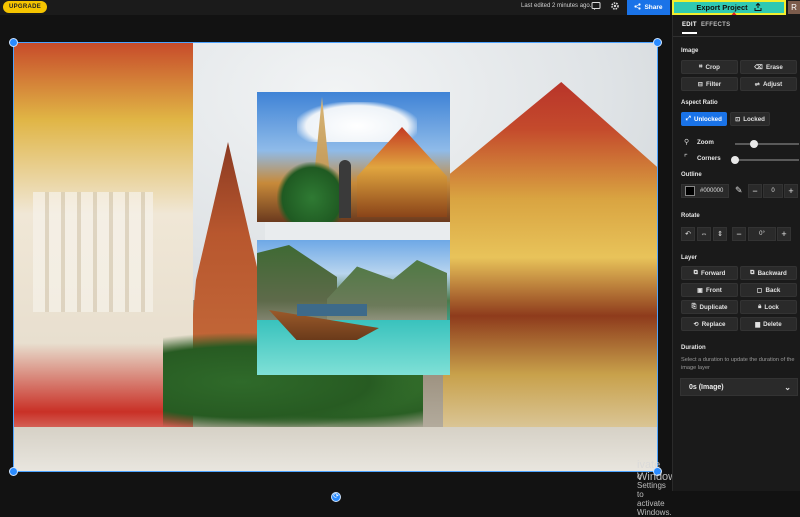  What do you see at coordinates (353, 157) in the screenshot?
I see `photo-temple-spire` at bounding box center [353, 157].